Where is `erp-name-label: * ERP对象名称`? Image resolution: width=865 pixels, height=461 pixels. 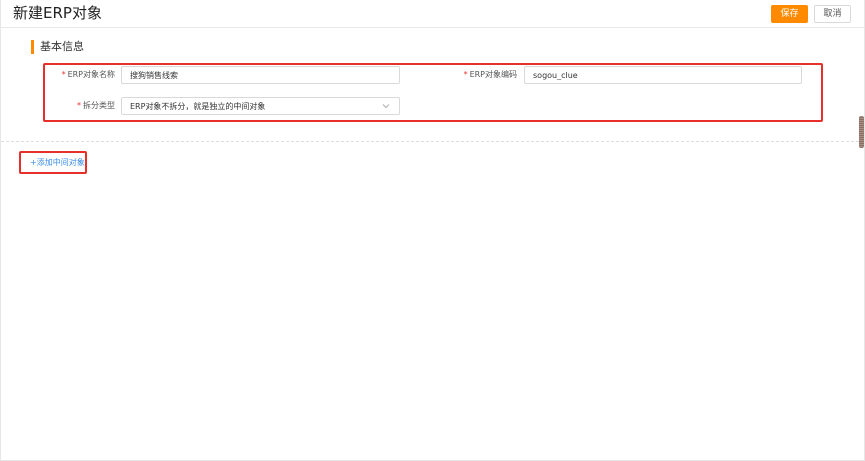
erp-name-label: * ERP对象名称 is located at coordinates (84, 75).